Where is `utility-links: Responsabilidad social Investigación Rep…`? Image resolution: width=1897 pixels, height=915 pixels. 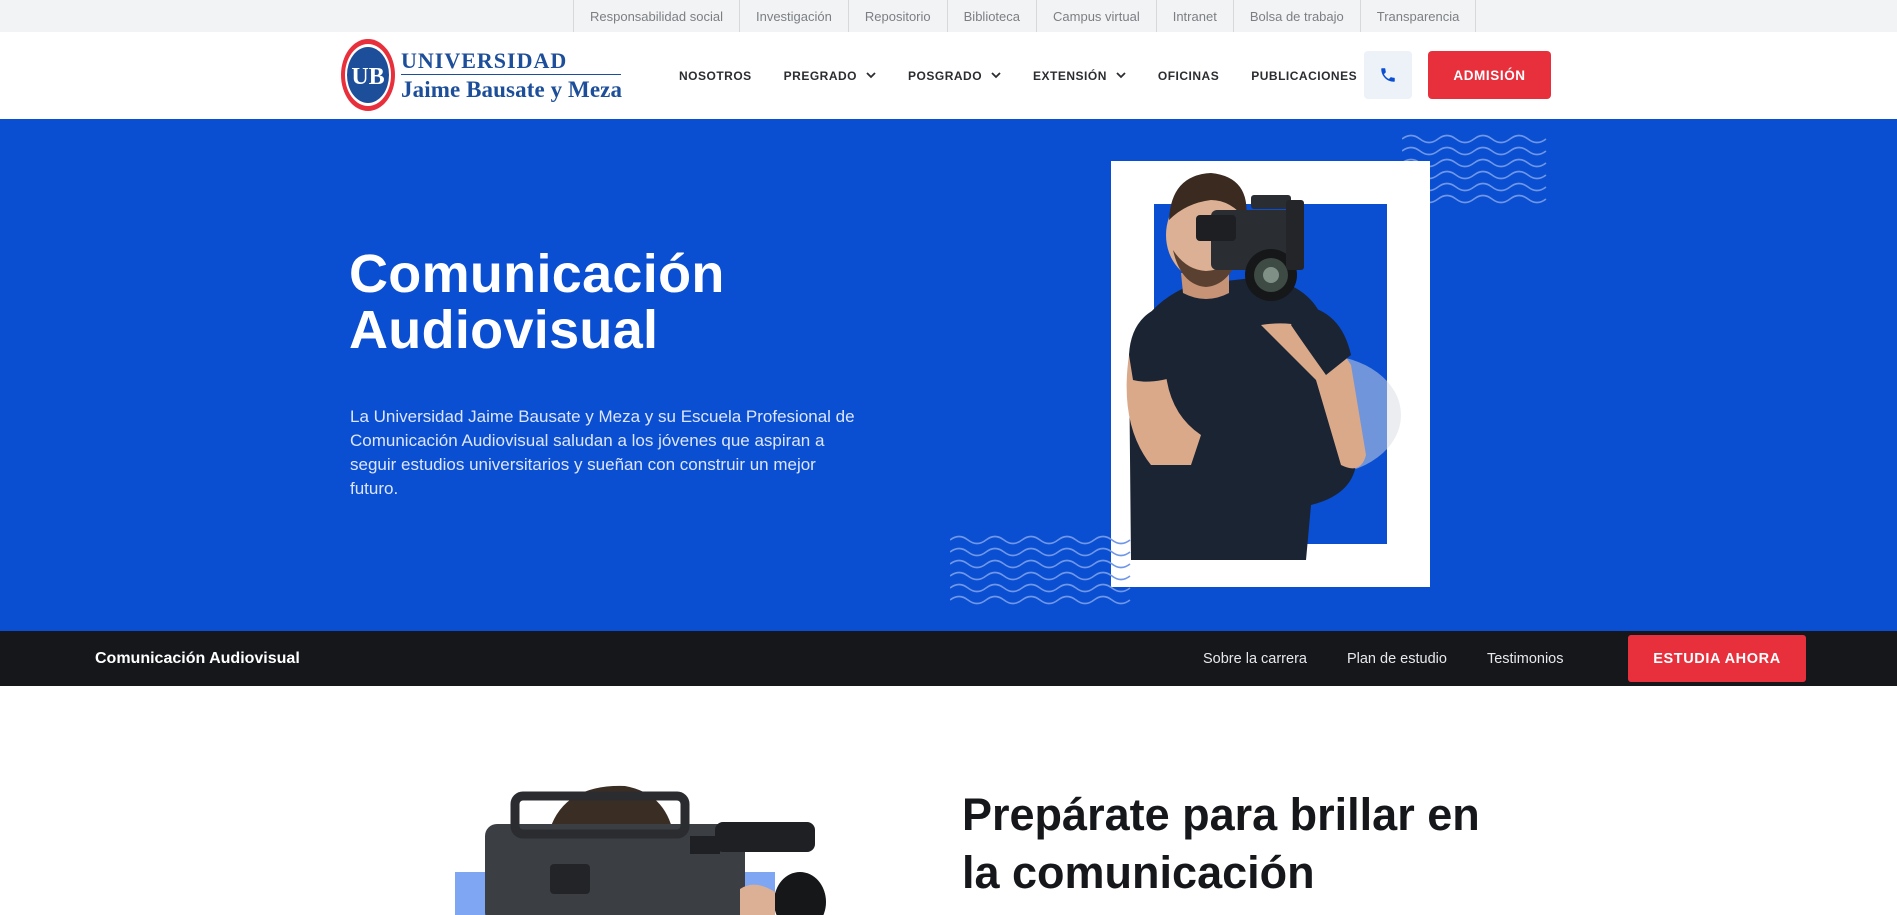
utility-links: Responsabilidad social Investigación Rep… is located at coordinates (1025, 16).